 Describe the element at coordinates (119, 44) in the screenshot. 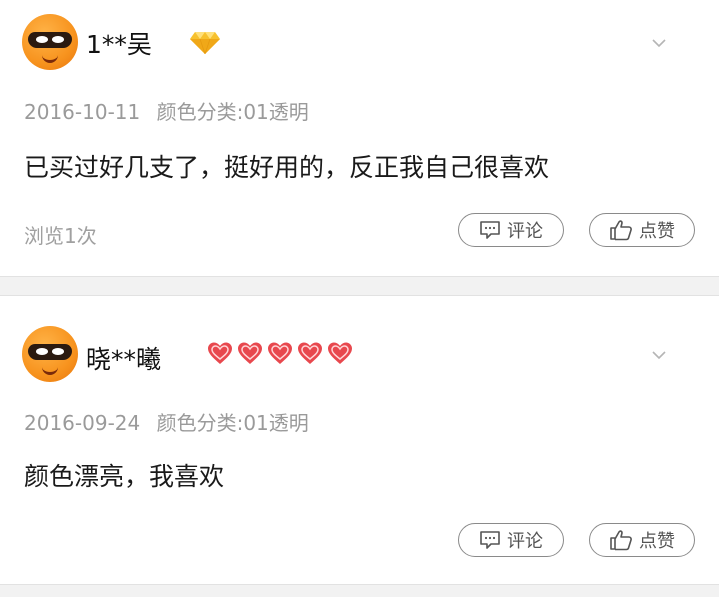

I see `username: 1**吴` at that location.